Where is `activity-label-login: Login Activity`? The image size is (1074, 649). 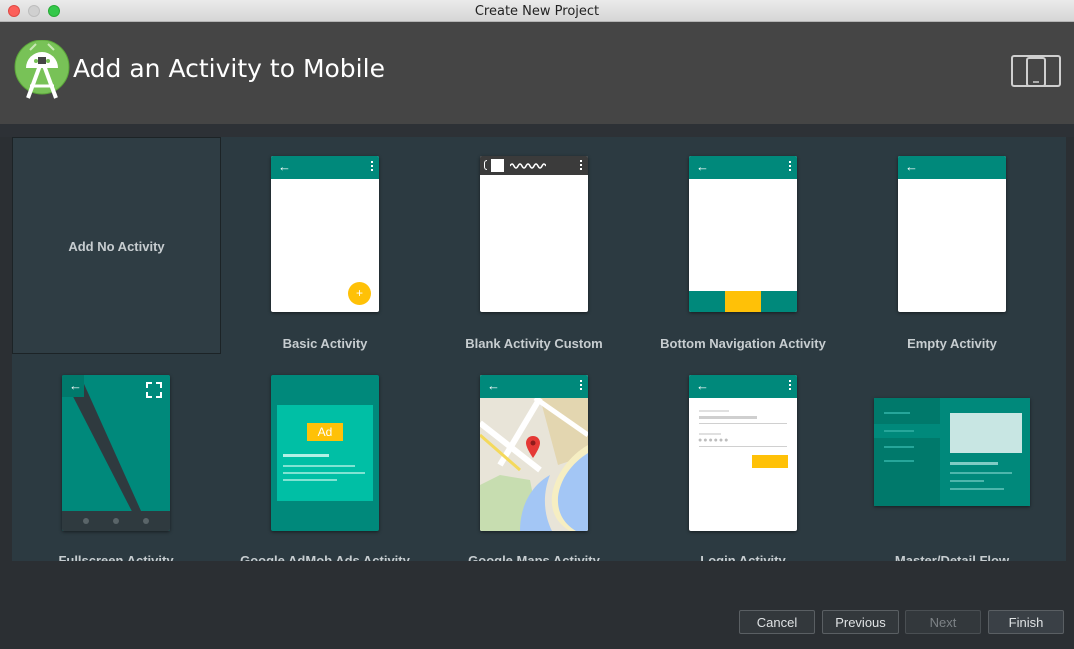
activity-label-login: Login Activity is located at coordinates (743, 557).